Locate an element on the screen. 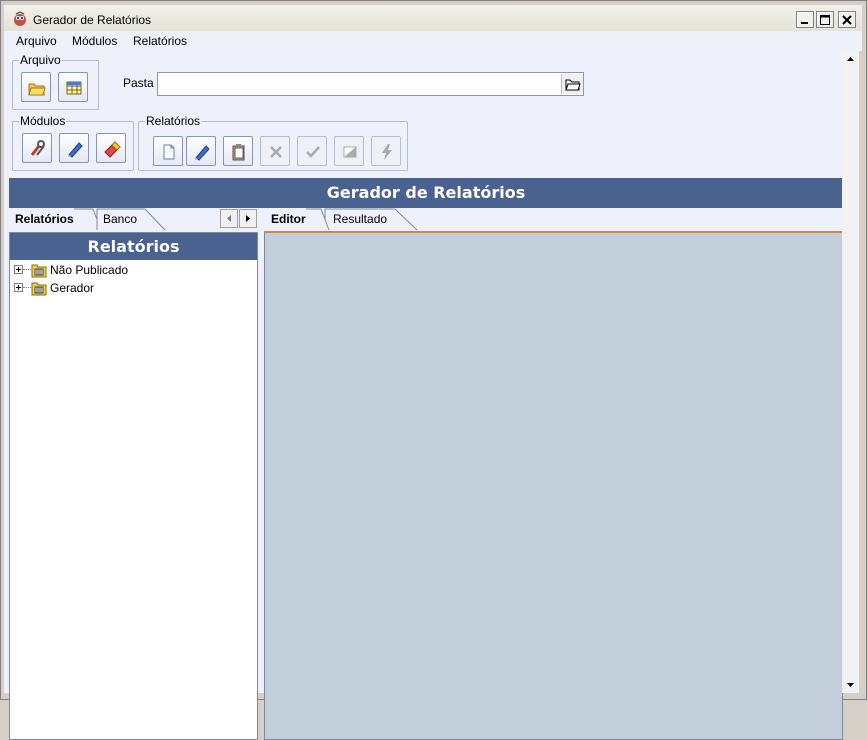 This screenshot has width=867, height=740. arrow-down-icon is located at coordinates (850, 685).